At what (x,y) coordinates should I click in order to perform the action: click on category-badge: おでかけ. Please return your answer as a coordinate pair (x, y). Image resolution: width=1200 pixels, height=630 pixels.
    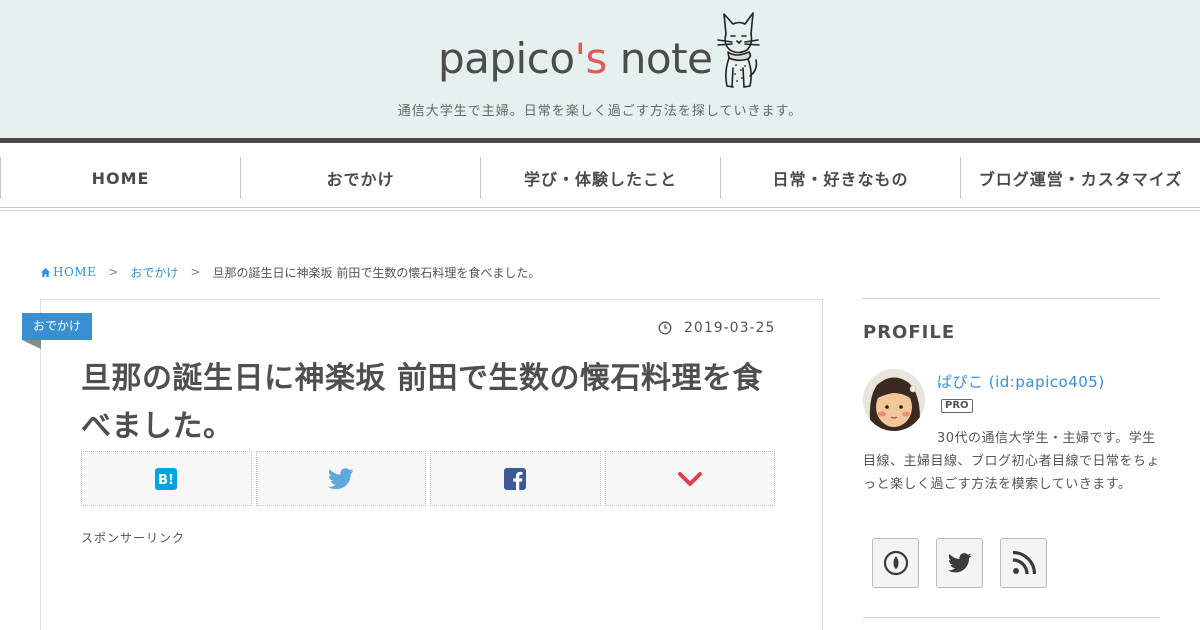
    Looking at the image, I should click on (57, 326).